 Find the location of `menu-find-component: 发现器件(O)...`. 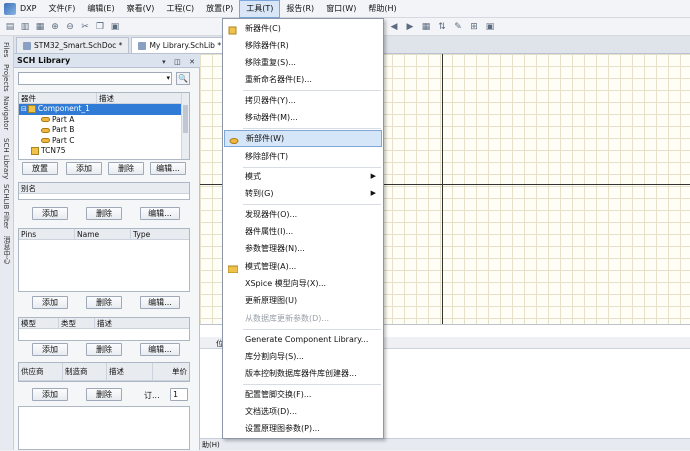

menu-find-component: 发现器件(O)... is located at coordinates (303, 214).